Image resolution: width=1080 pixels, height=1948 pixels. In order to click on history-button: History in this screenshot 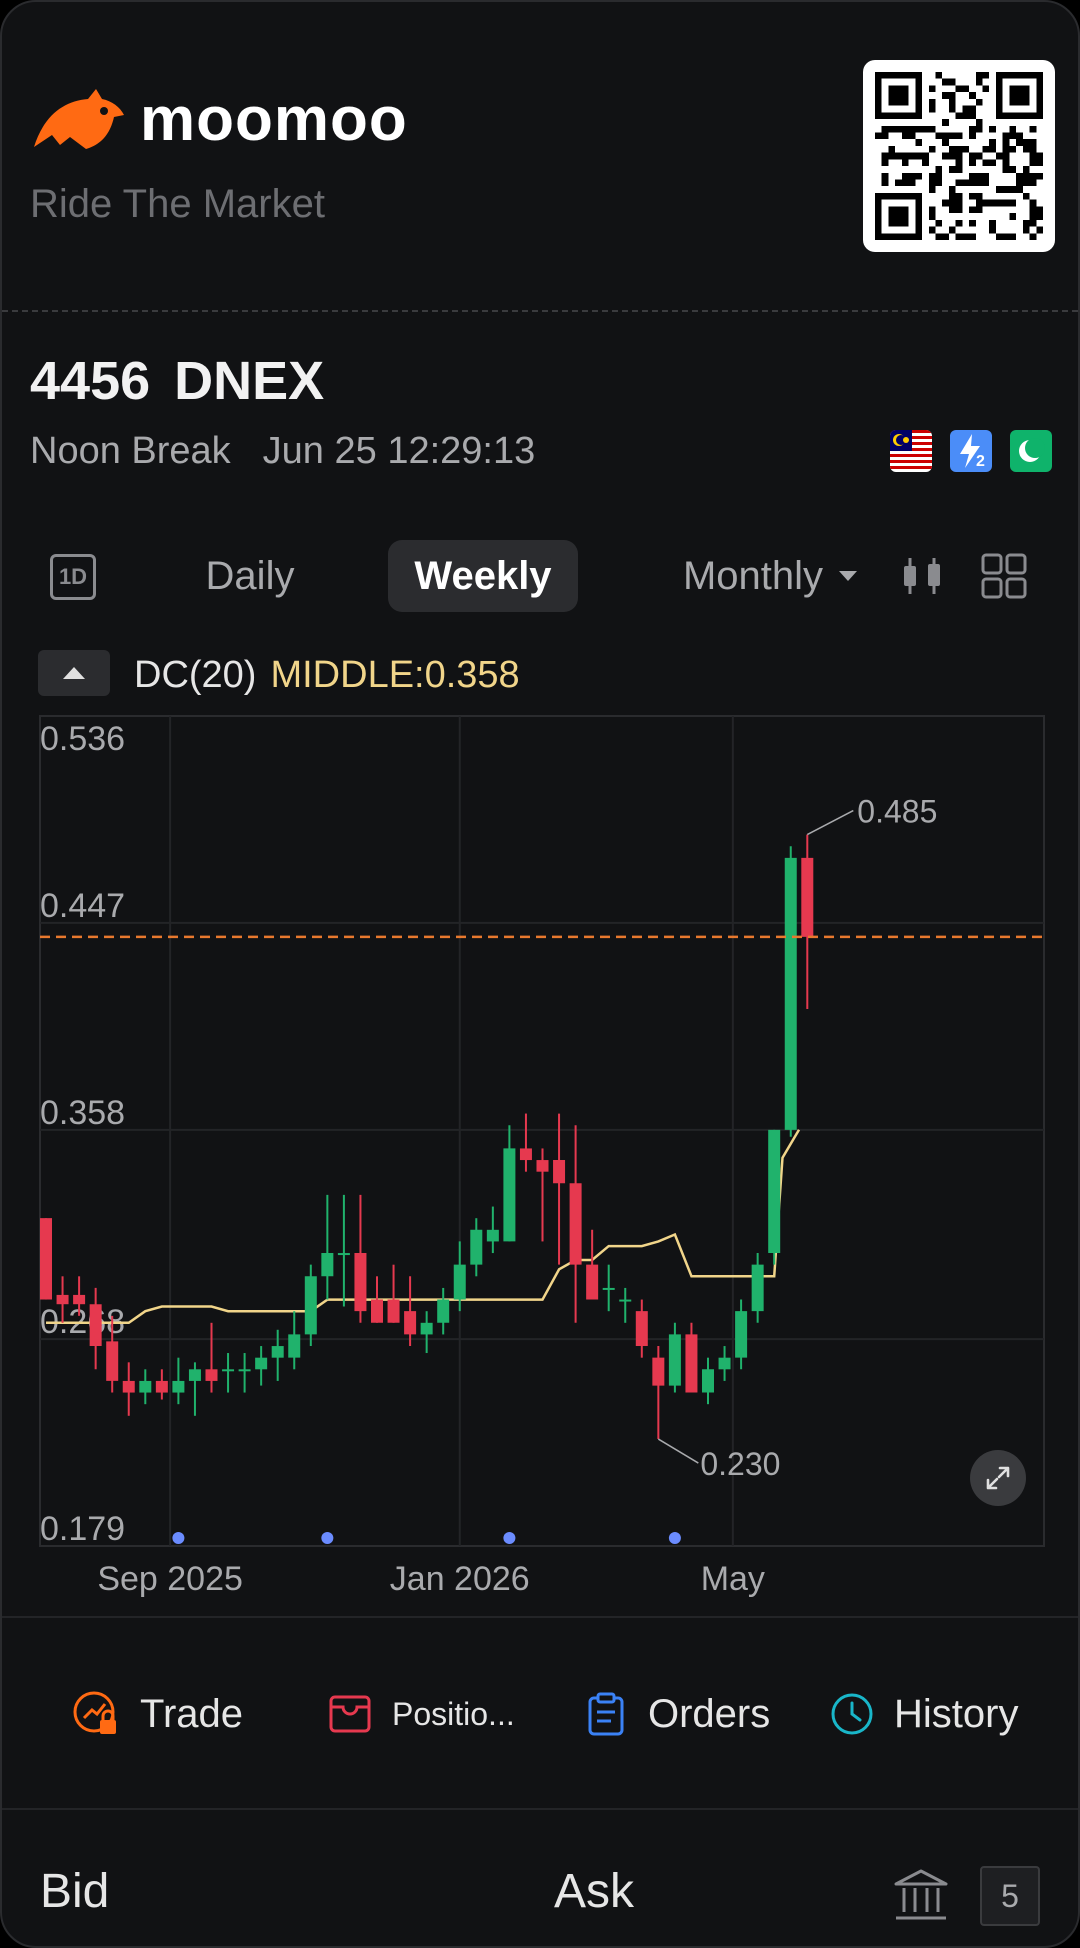, I will do `click(924, 1714)`.